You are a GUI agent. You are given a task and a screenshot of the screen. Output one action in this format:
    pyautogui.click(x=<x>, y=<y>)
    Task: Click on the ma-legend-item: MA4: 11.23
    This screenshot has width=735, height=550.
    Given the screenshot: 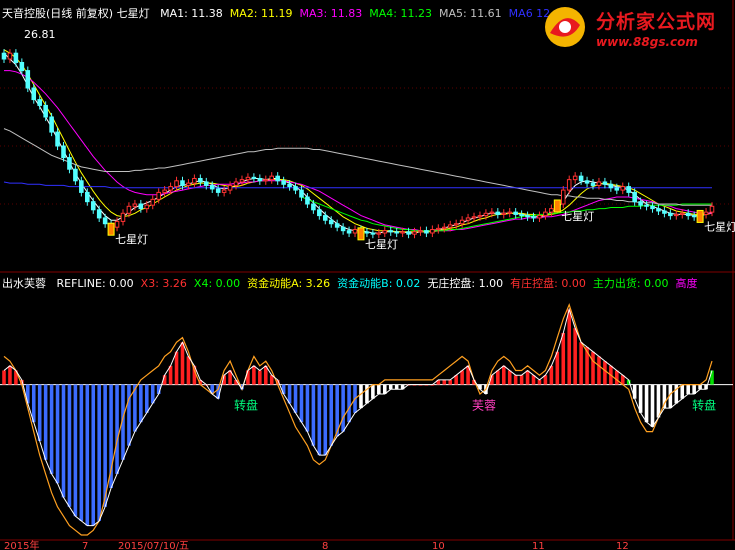 What is the action you would take?
    pyautogui.click(x=400, y=13)
    